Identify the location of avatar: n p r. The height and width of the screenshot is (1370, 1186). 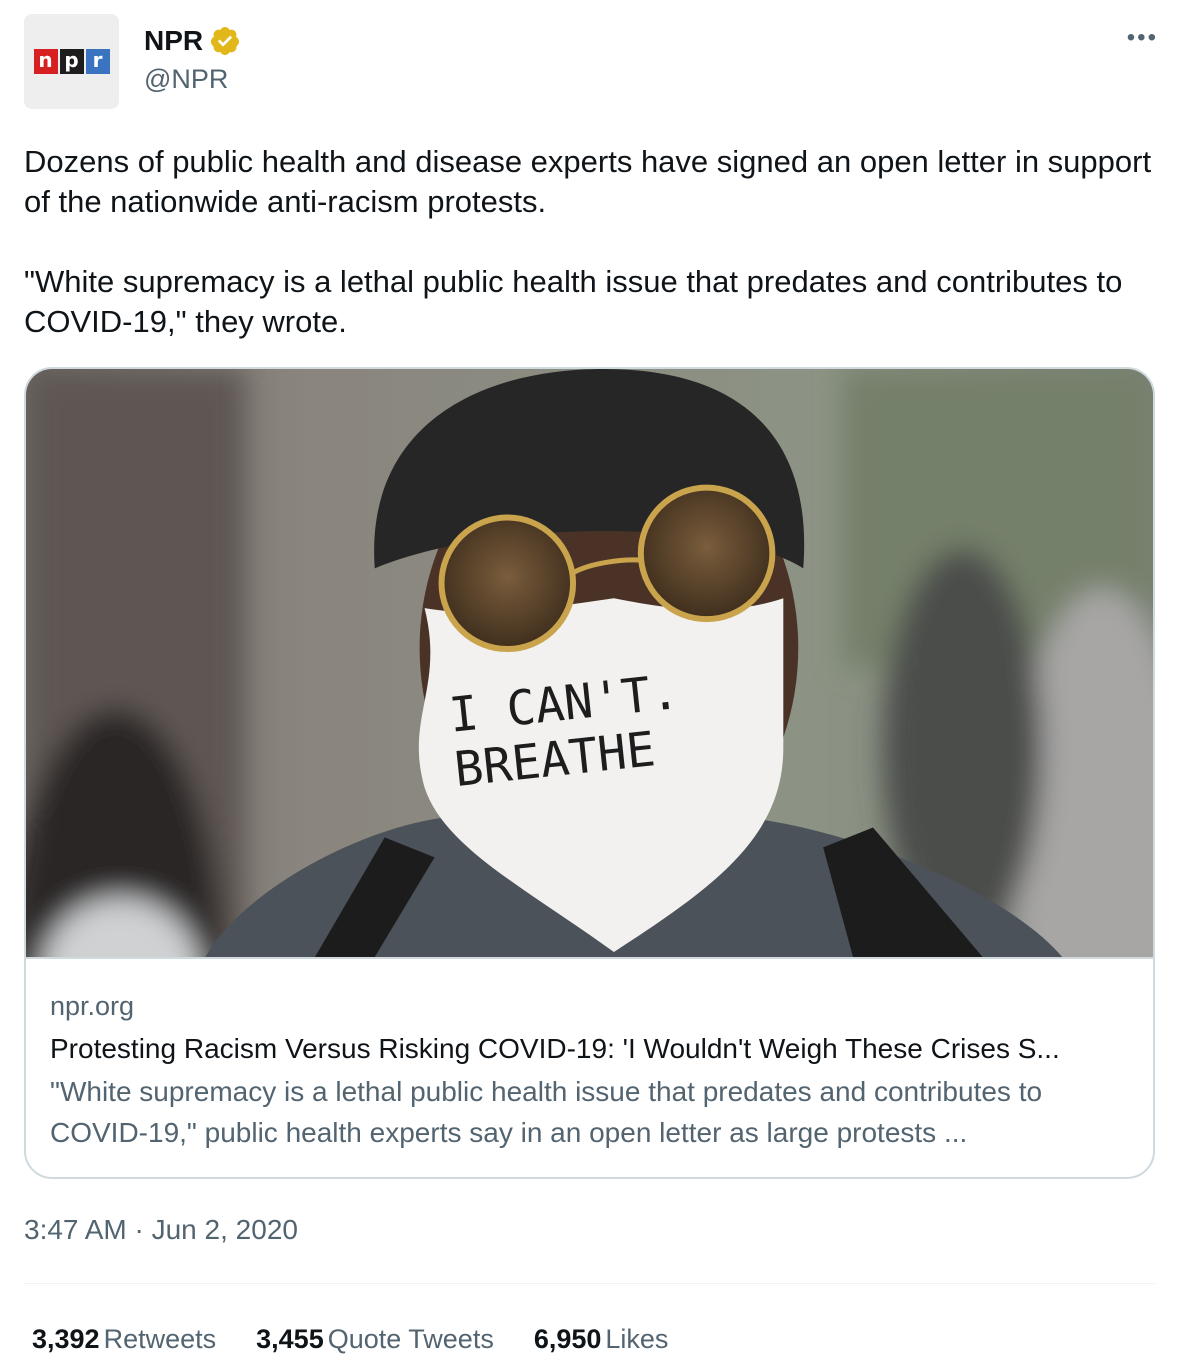
(71, 61).